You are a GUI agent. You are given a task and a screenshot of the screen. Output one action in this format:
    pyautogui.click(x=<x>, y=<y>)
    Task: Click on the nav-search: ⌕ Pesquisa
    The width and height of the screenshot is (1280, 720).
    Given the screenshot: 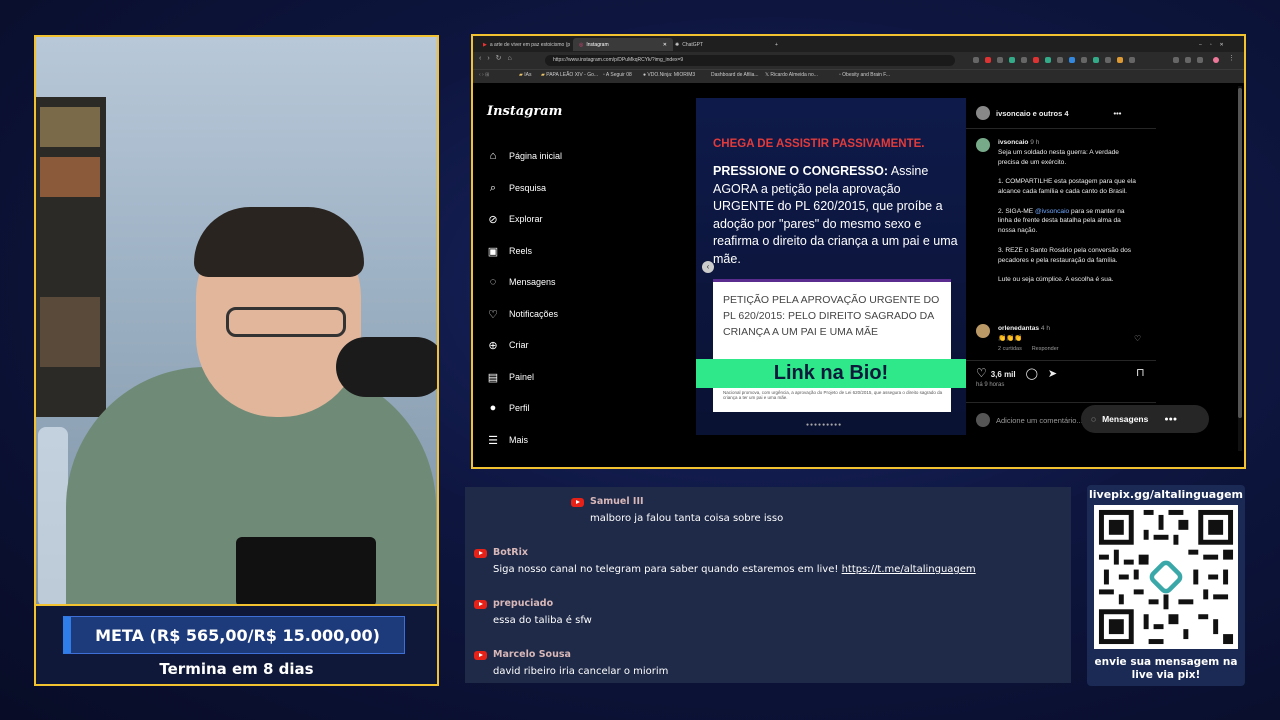 What is the action you would take?
    pyautogui.click(x=516, y=188)
    